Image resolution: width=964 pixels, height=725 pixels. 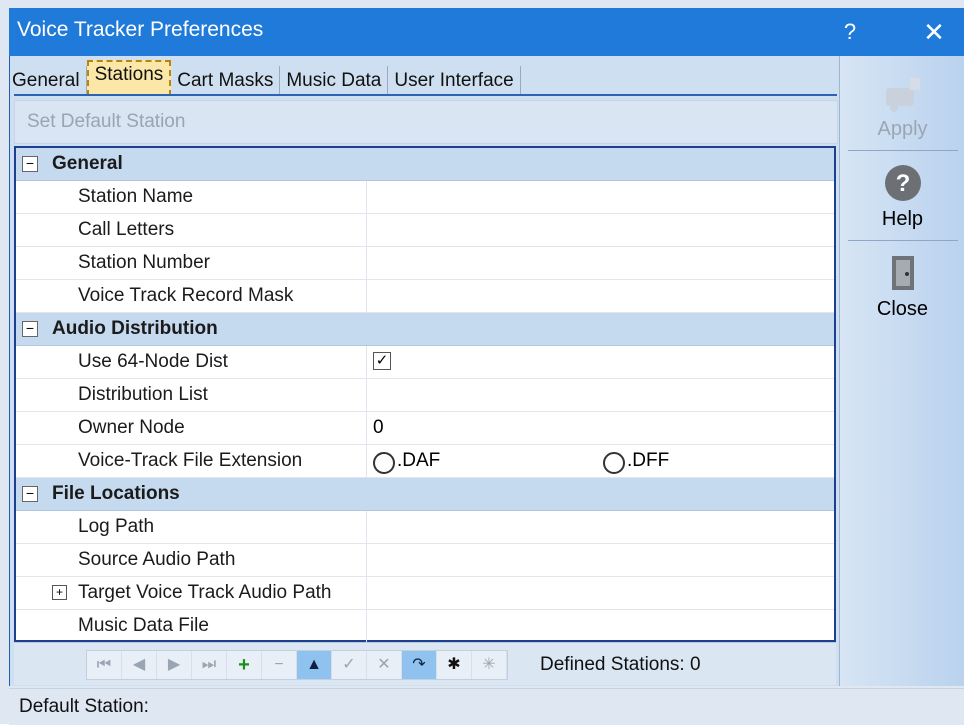 What do you see at coordinates (87, 163) in the screenshot?
I see `section-label: General` at bounding box center [87, 163].